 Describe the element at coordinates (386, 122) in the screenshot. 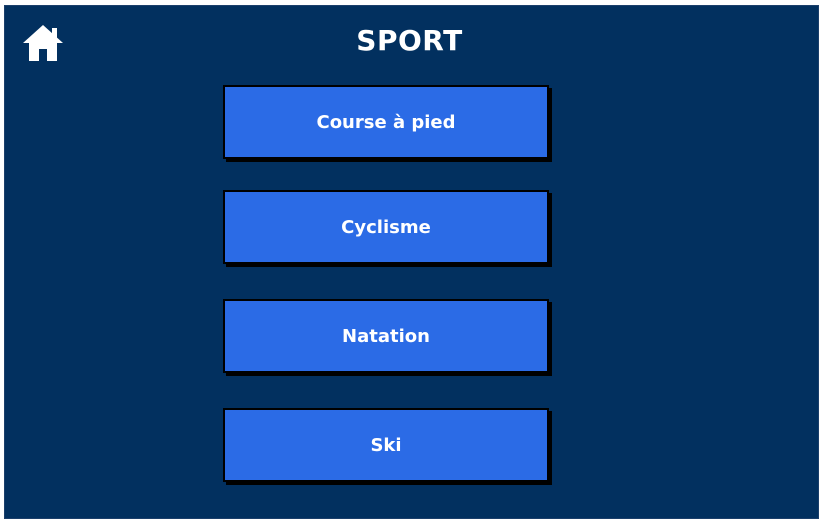

I see `sport-button-course-a-pied: Course à pied` at that location.